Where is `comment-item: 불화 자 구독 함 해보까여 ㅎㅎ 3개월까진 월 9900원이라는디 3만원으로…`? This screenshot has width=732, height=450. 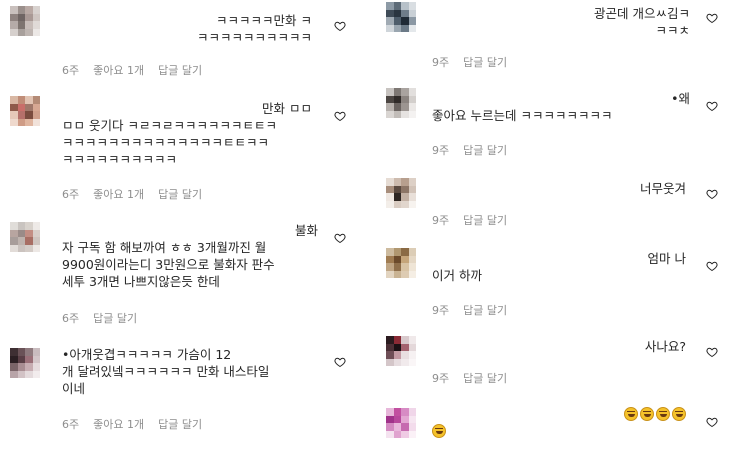
comment-item: 불화 자 구독 함 해보까여 ㅎㅎ 3개월까진 월 9900원이라는디 3만원으로… is located at coordinates (183, 267).